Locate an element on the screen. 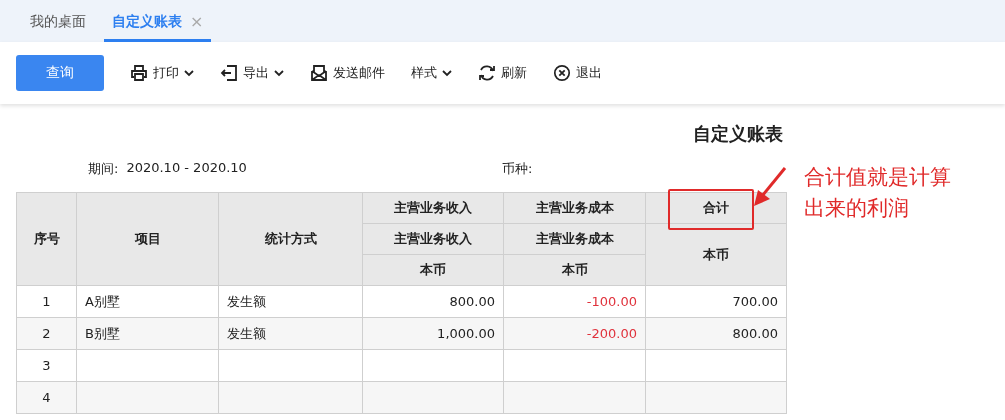 The width and height of the screenshot is (1005, 420). table-cell: -100.00 is located at coordinates (574, 301).